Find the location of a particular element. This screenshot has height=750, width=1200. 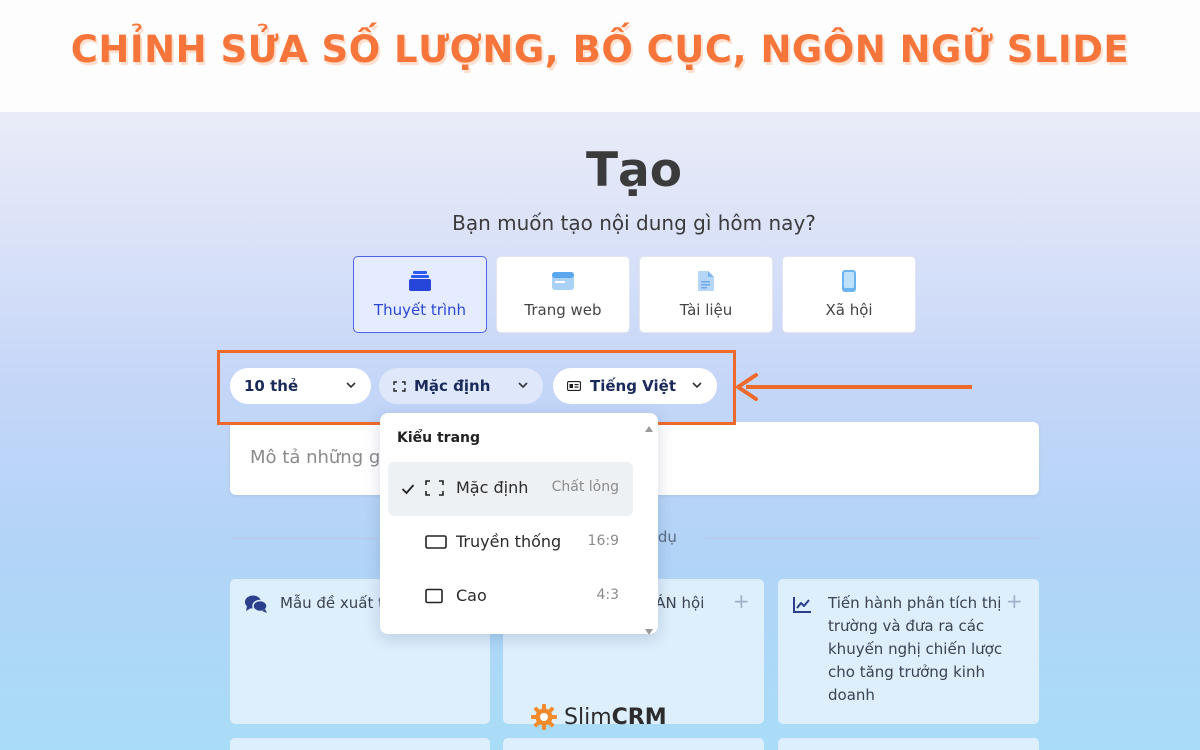

annotation-arrow-icon is located at coordinates (854, 387).